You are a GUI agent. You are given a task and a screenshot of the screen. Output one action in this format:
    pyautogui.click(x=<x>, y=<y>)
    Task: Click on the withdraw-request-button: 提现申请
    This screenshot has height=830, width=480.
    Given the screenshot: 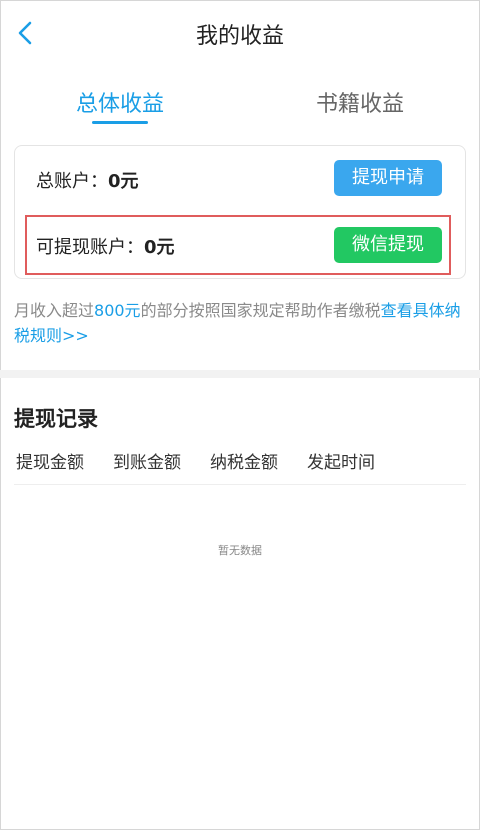 What is the action you would take?
    pyautogui.click(x=388, y=178)
    